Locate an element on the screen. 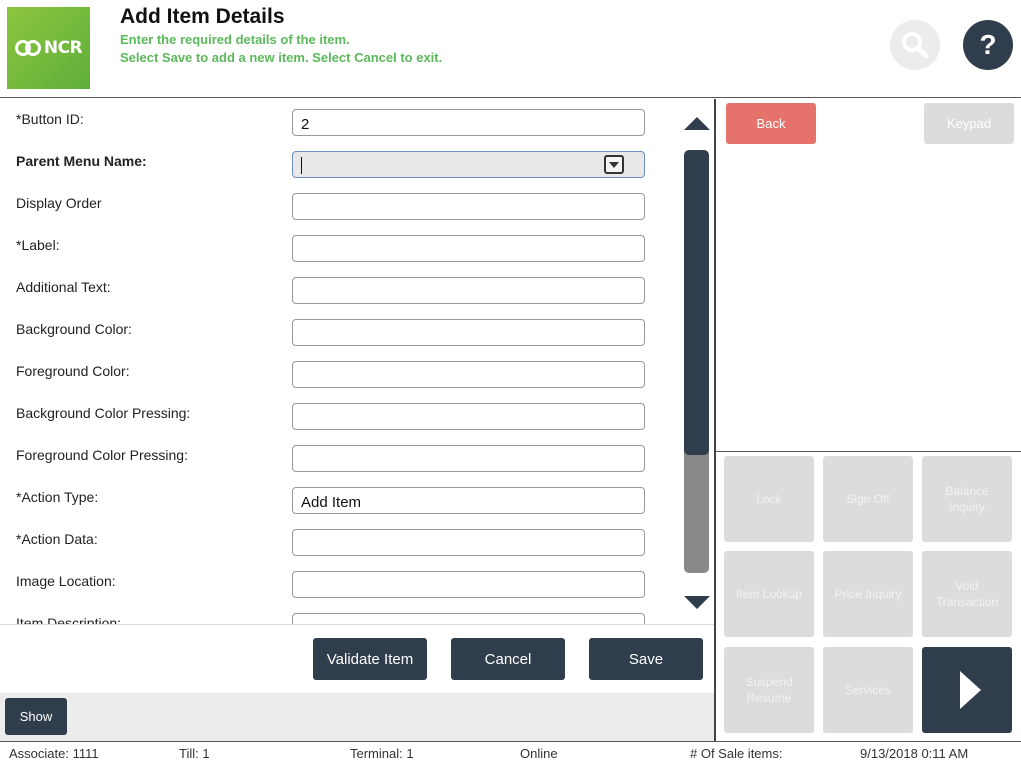 The width and height of the screenshot is (1021, 765). sign-off-button: Sign Off is located at coordinates (868, 499).